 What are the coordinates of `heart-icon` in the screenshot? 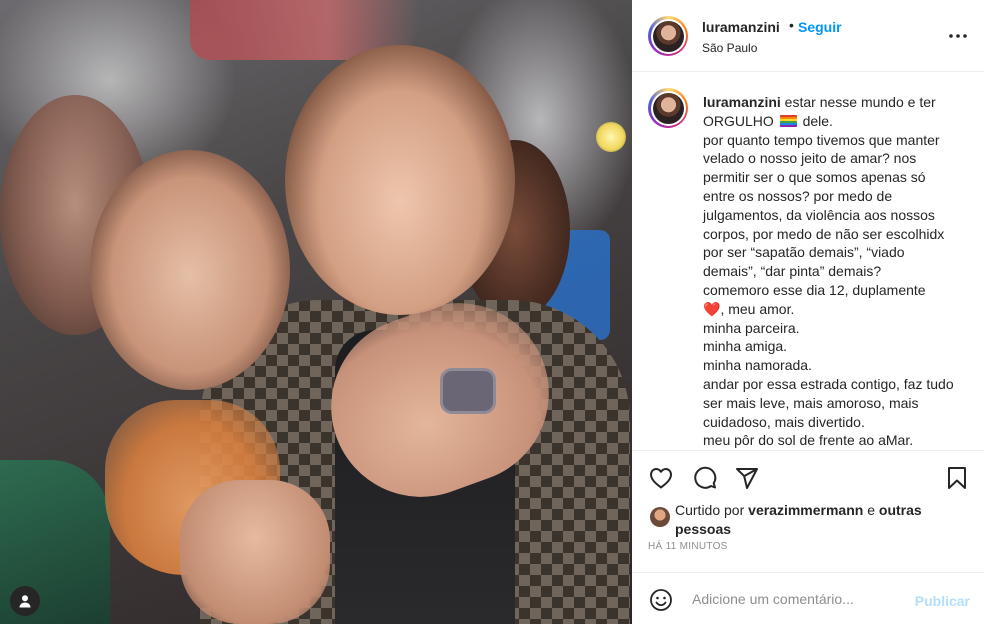 It's located at (661, 478).